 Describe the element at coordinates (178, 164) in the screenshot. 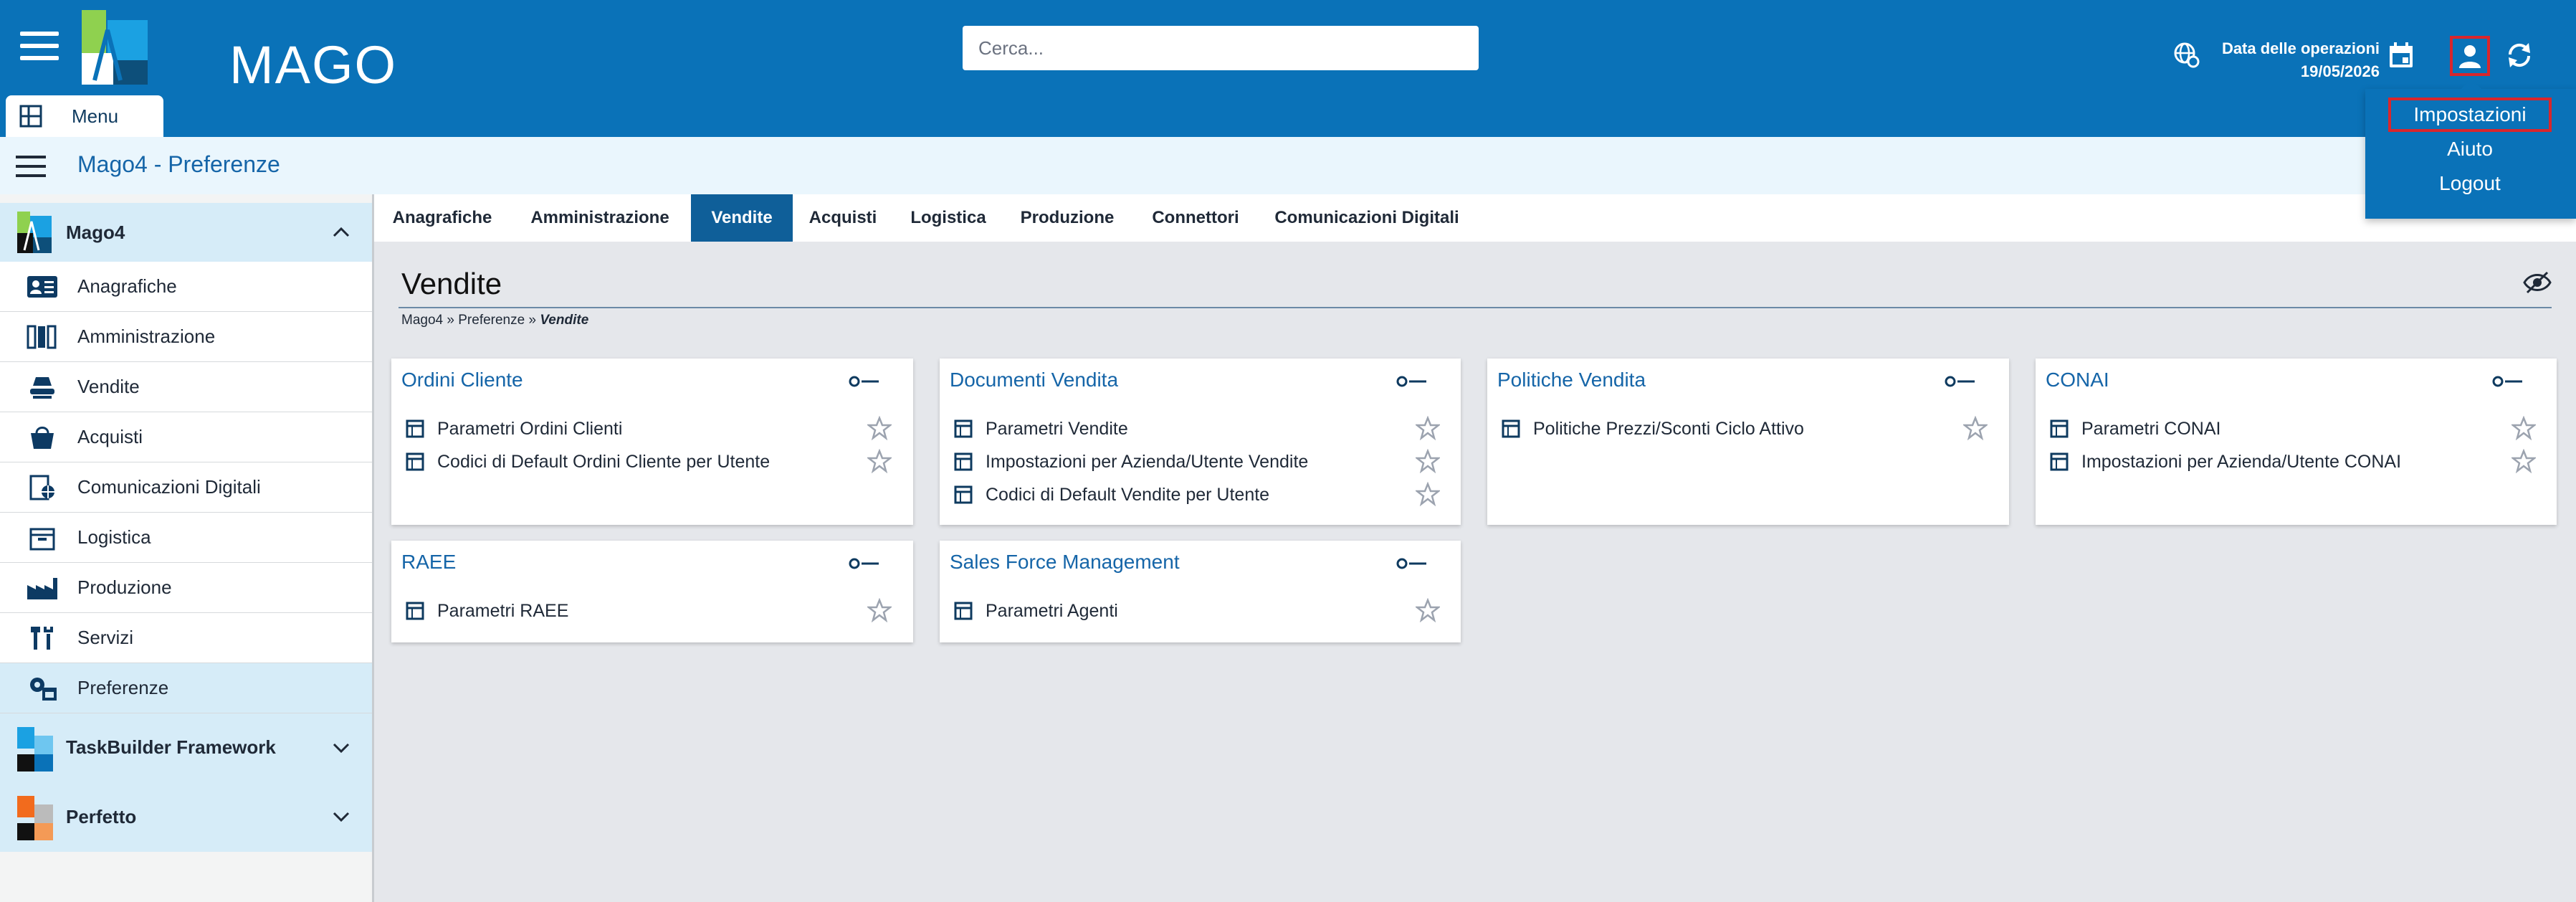

I see `page-title: Mago4 - Preferenze` at that location.